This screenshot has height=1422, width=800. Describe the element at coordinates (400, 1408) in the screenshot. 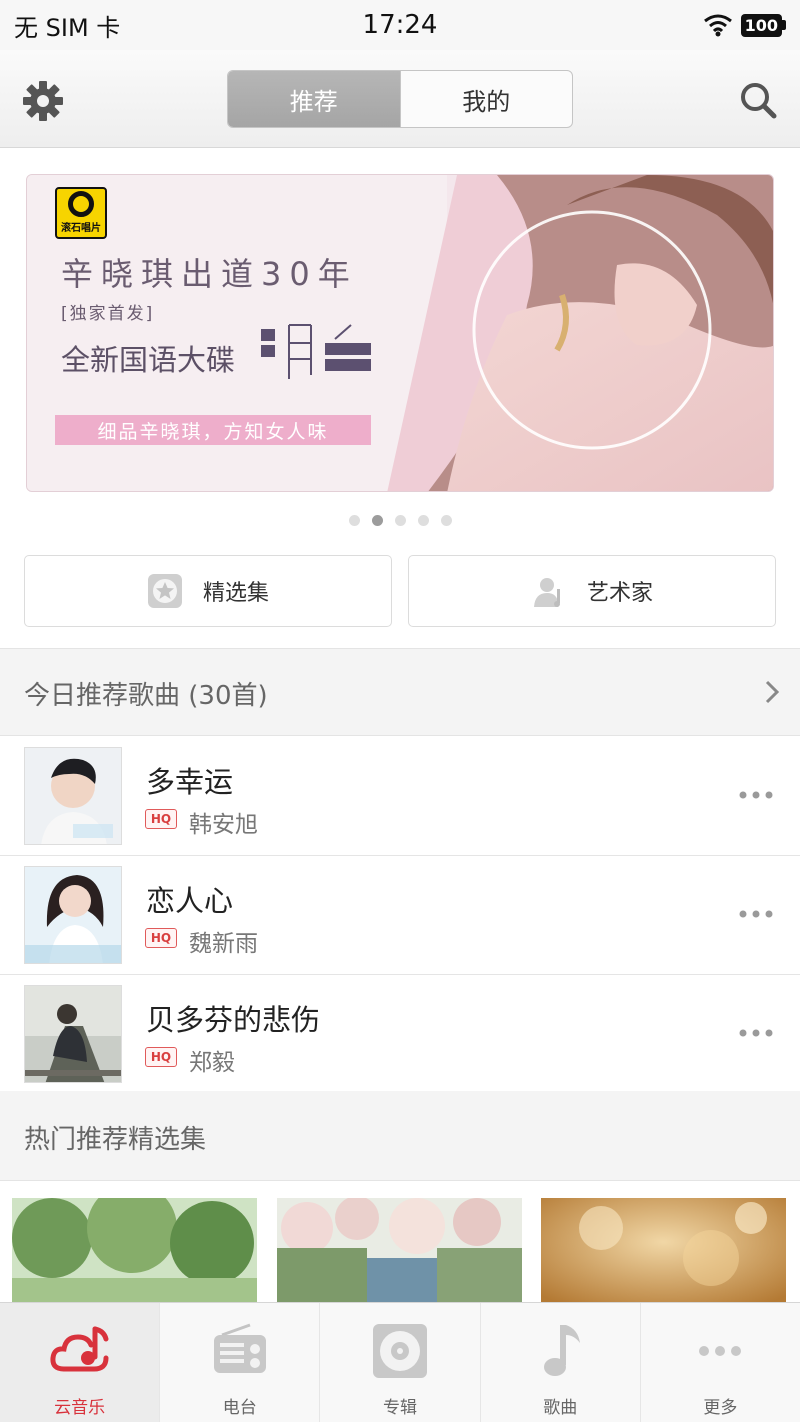

I see `tab-label: 专辑` at that location.